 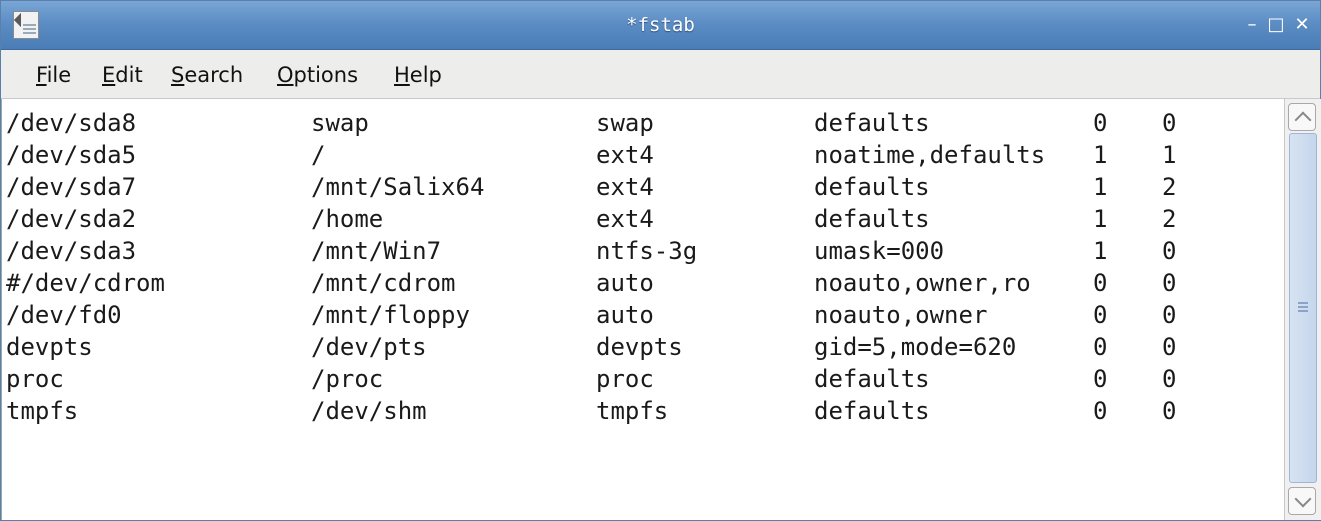 I want to click on minimize-button: –, so click(x=1252, y=25).